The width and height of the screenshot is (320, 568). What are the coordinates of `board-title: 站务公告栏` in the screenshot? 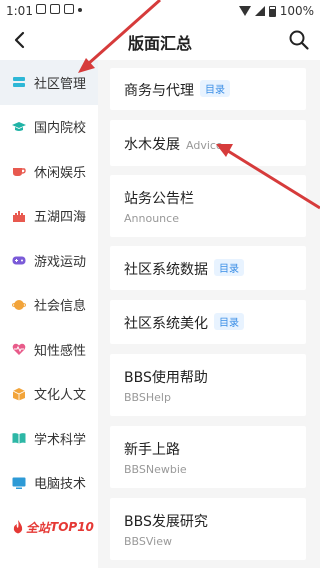 It's located at (159, 199).